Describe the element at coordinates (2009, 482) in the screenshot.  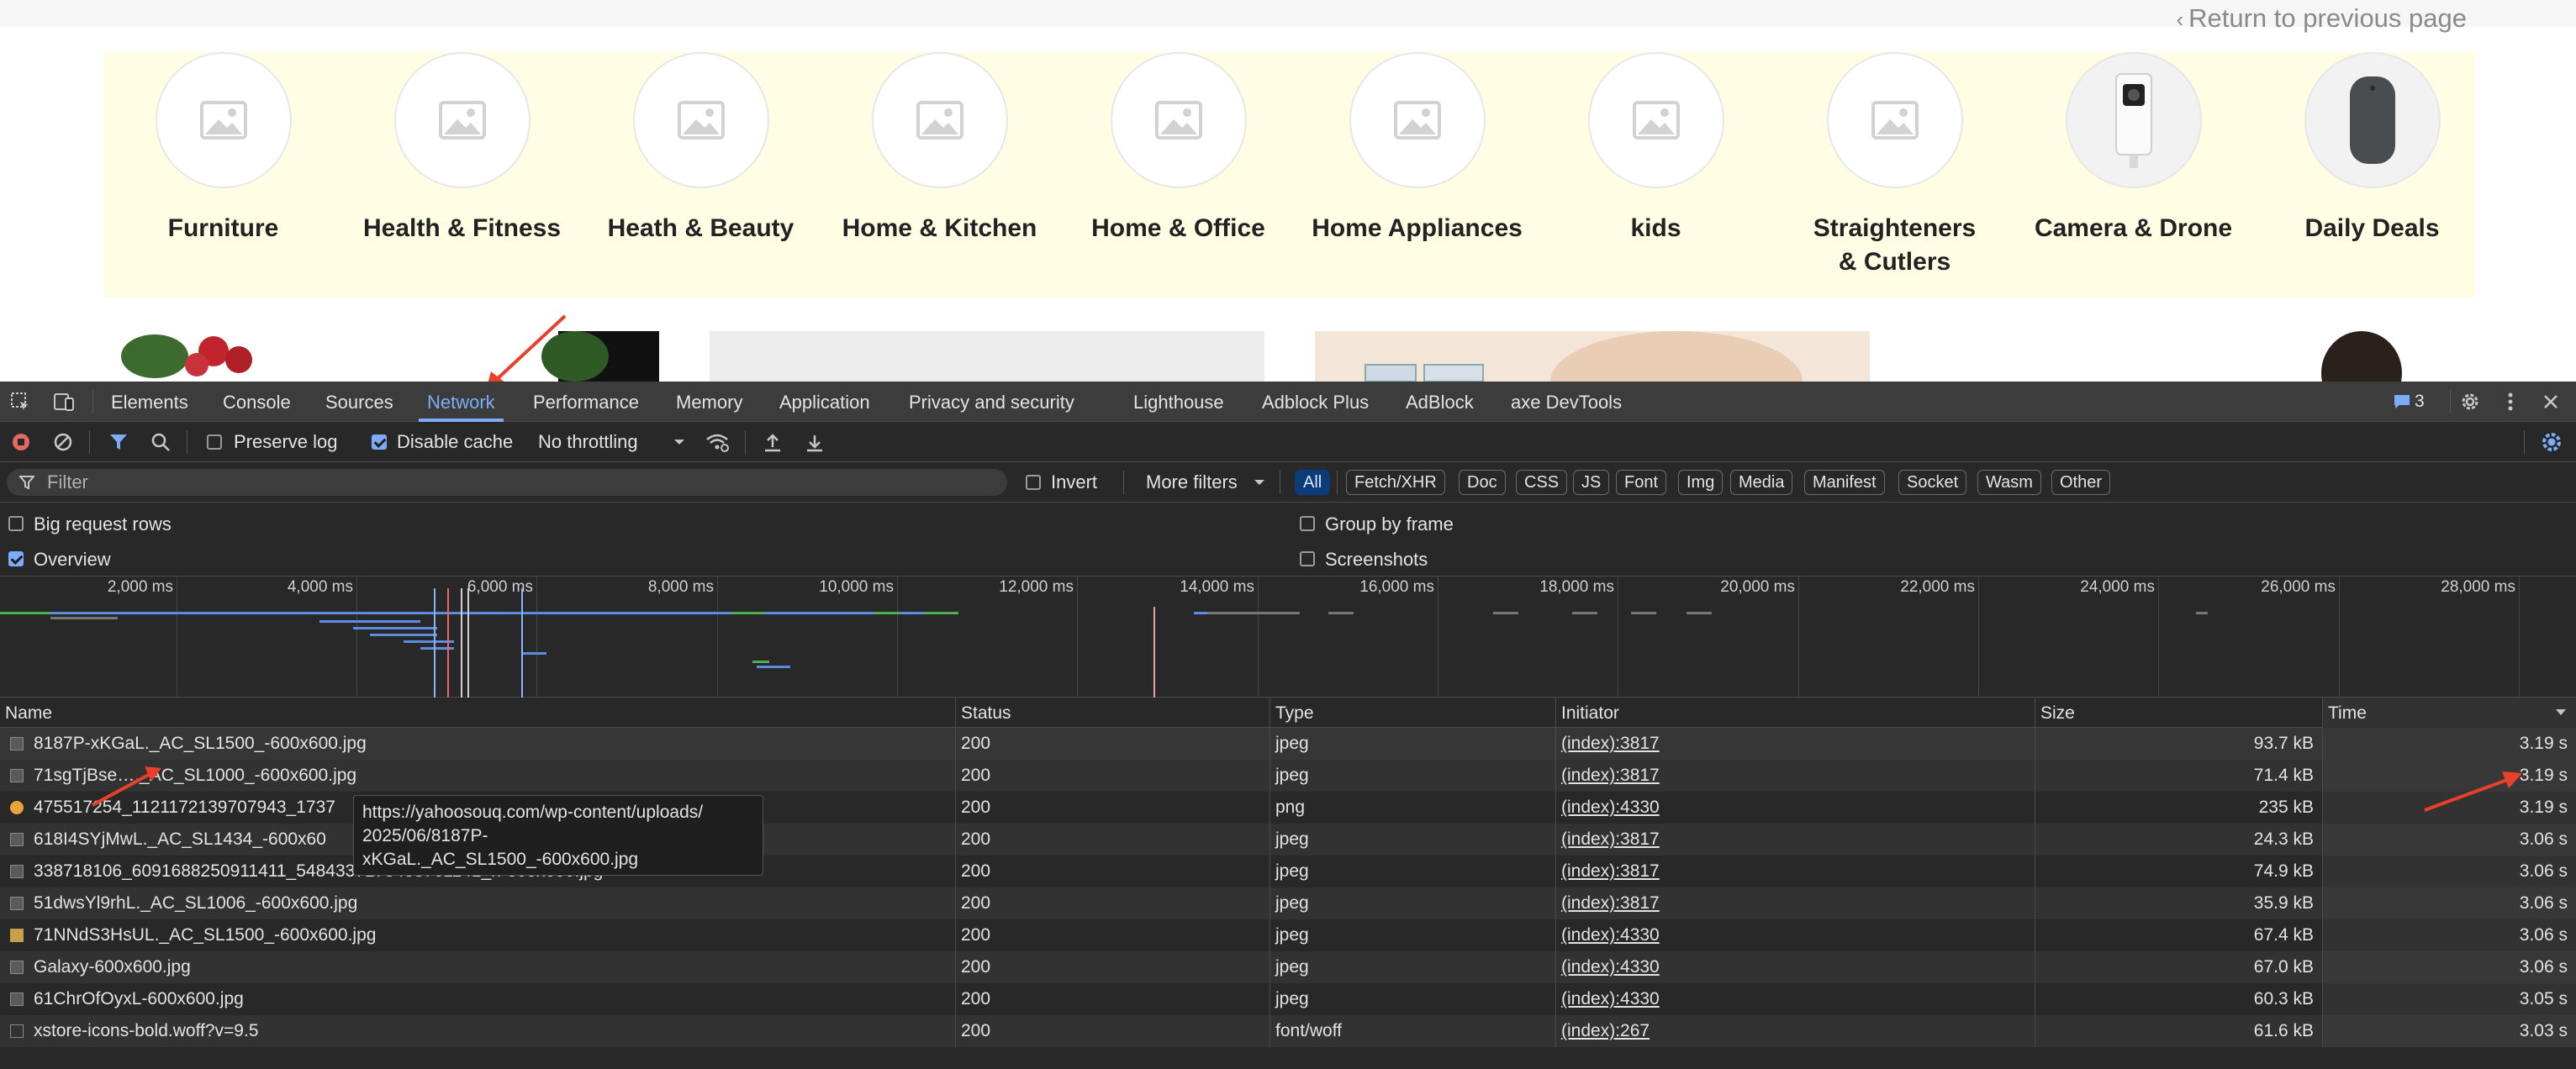
I see `type-filter-wasm: Wasm` at that location.